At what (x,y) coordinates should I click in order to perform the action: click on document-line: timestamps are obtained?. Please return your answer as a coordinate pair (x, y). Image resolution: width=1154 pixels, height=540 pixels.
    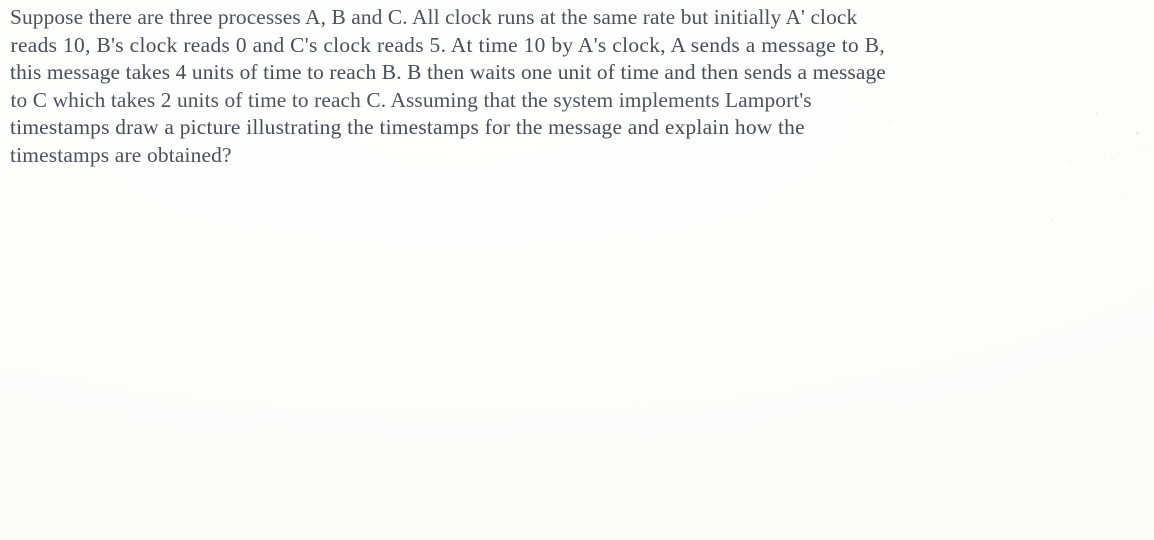
    Looking at the image, I should click on (121, 154).